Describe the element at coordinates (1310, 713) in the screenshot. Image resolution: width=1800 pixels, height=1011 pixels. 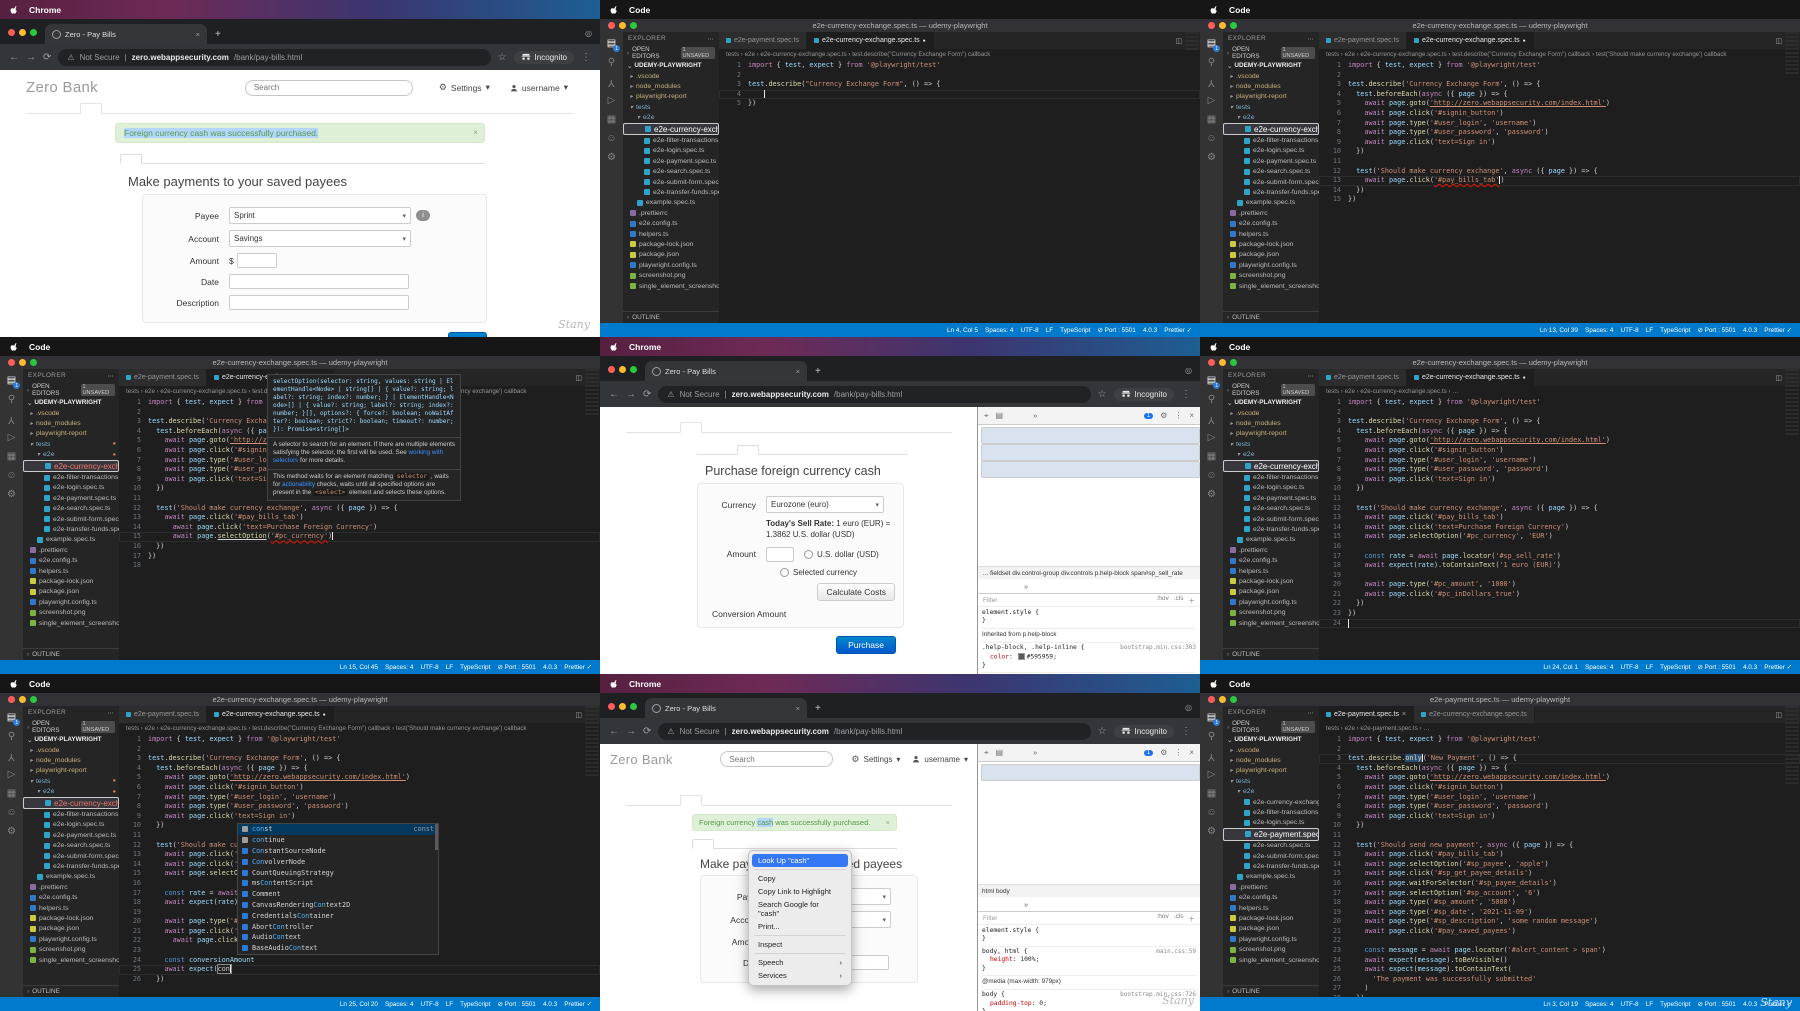
I see `more-actions-icon: ⋯` at that location.